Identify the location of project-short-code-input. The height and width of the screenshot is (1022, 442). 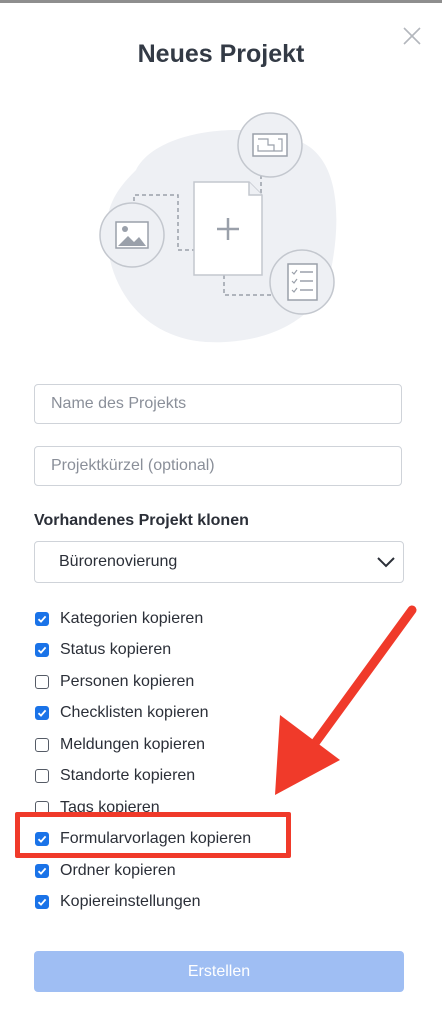
(218, 466).